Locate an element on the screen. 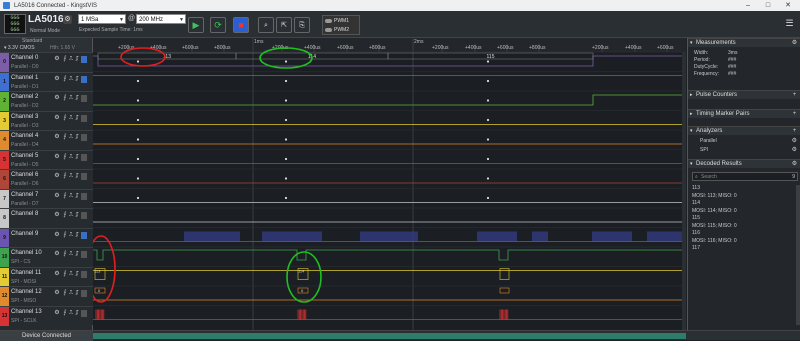  analyzer-spi: SPI is located at coordinates (704, 150).